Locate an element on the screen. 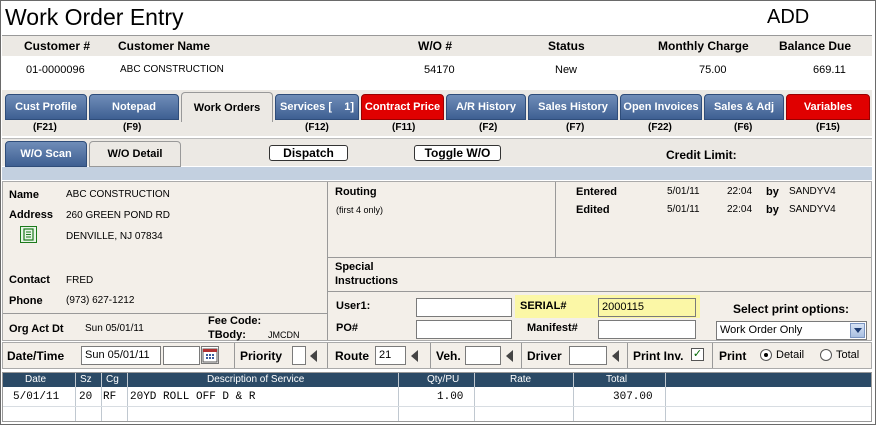 This screenshot has height=425, width=876. vehicle-arrow-icon is located at coordinates (509, 356).